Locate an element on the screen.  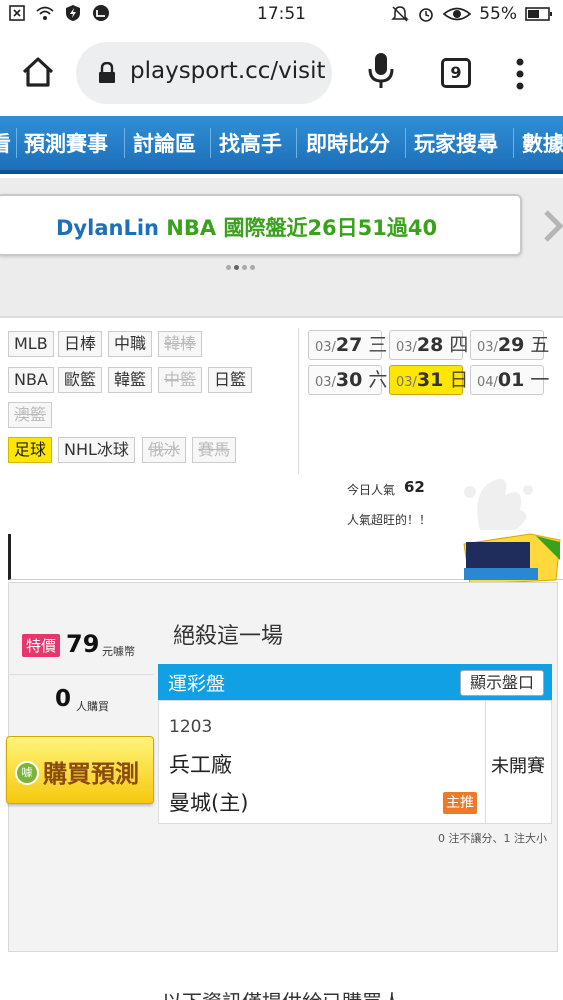
date-day: 01 is located at coordinates (511, 380).